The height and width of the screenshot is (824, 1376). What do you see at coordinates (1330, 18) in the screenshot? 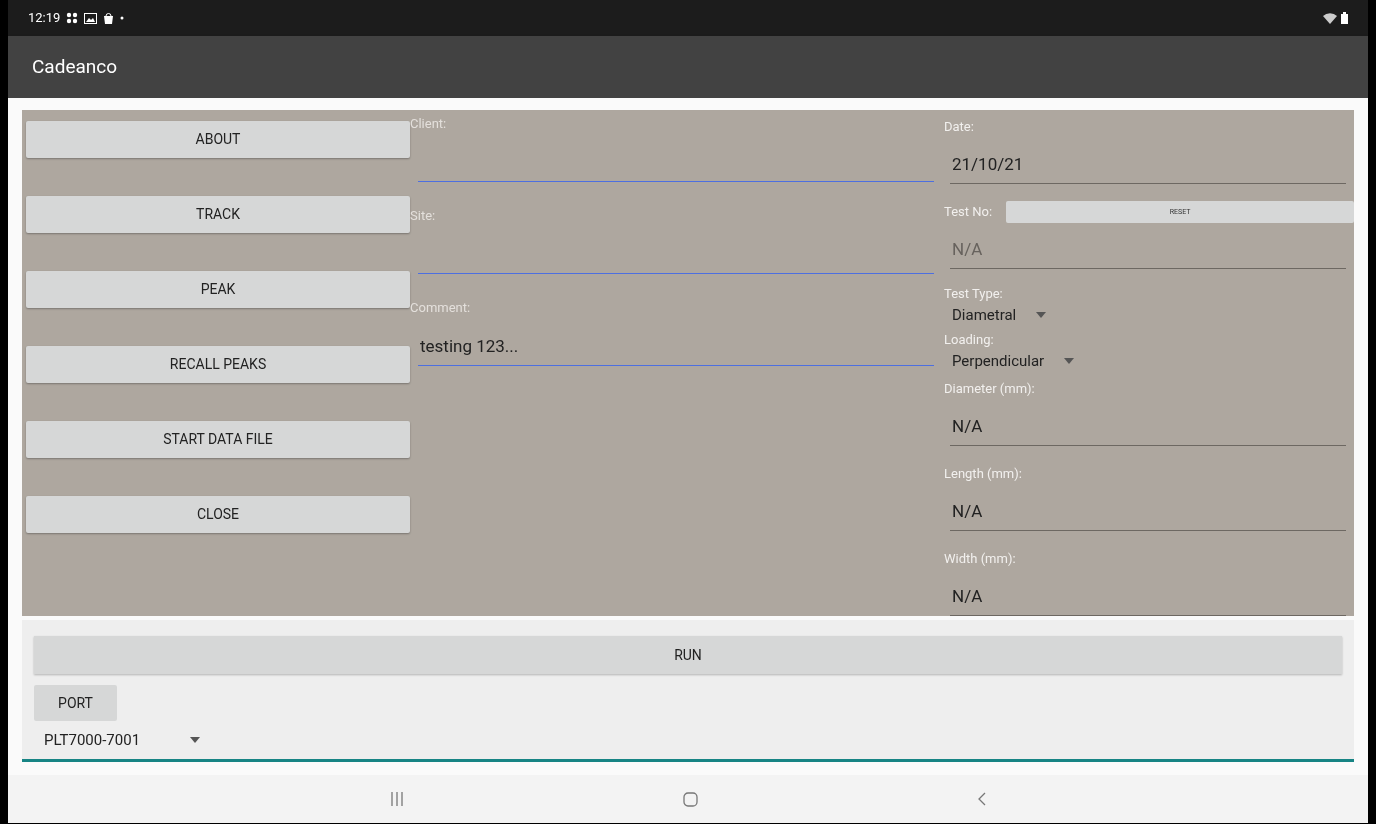
I see `wifi-icon` at bounding box center [1330, 18].